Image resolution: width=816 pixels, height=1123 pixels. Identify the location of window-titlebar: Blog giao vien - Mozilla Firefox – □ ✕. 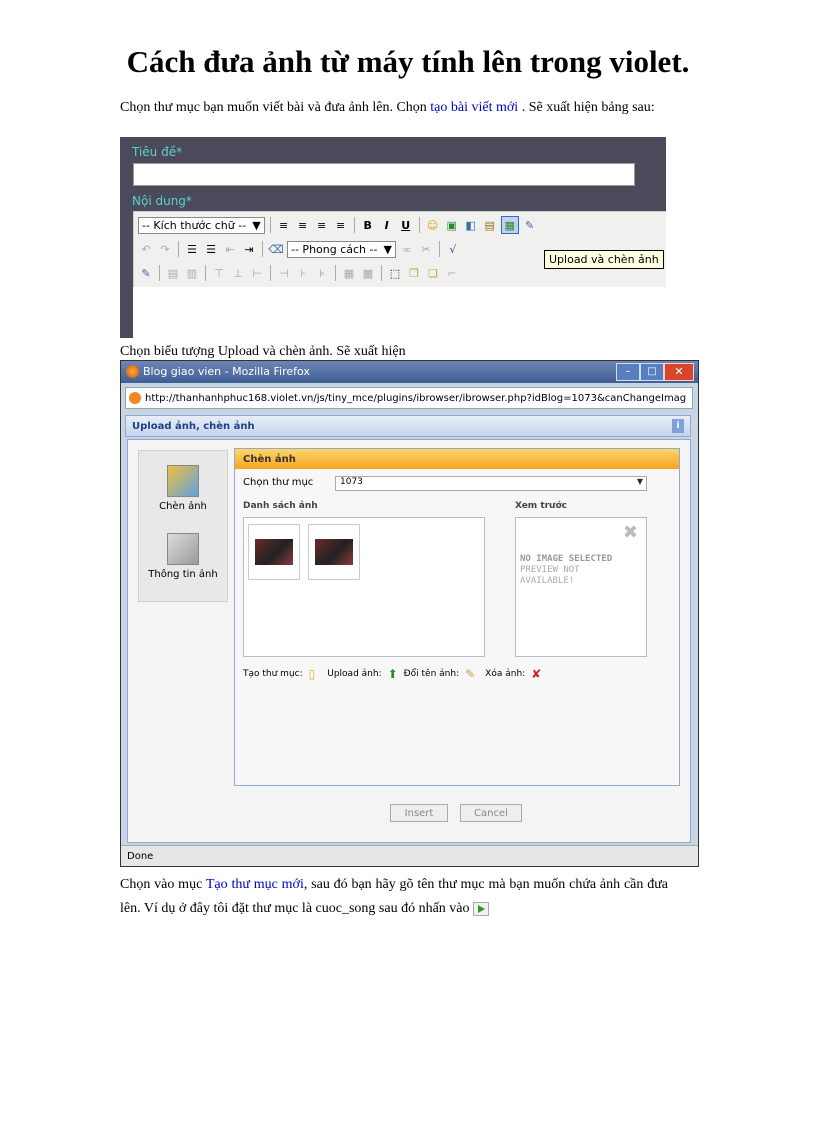
(409, 372).